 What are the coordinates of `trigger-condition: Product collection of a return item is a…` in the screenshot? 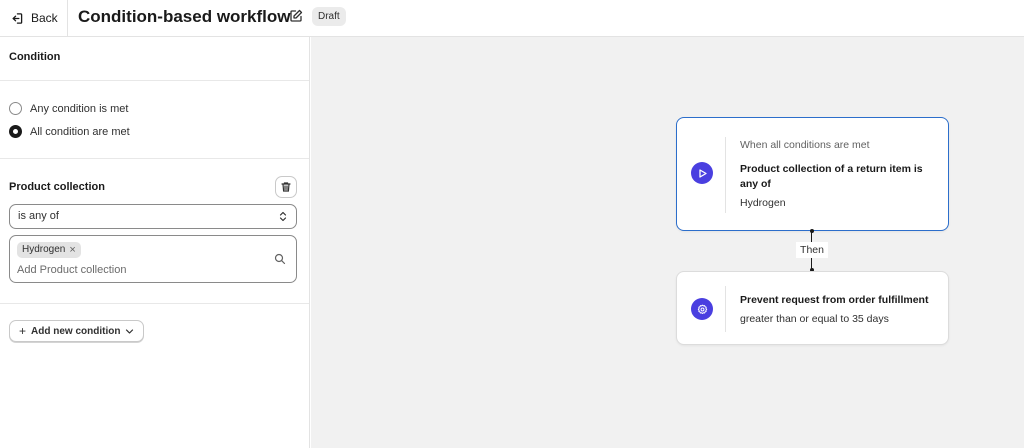 It's located at (831, 176).